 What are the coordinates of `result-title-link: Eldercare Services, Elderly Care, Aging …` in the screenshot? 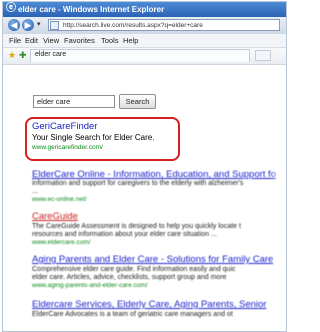 It's located at (149, 304).